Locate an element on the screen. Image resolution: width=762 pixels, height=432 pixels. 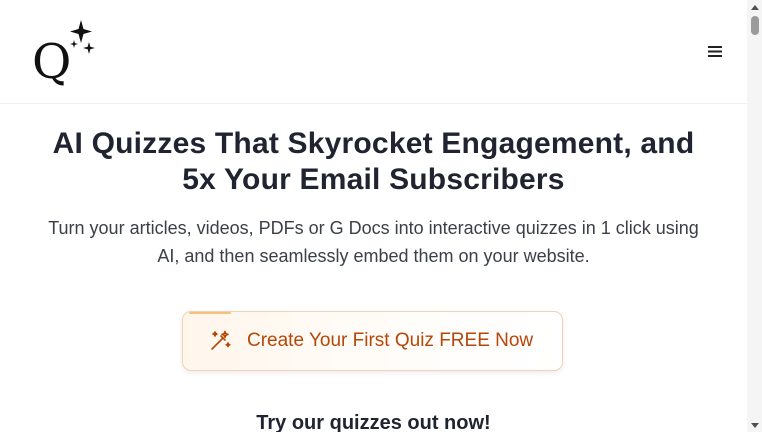
magic-wand-icon is located at coordinates (220, 341).